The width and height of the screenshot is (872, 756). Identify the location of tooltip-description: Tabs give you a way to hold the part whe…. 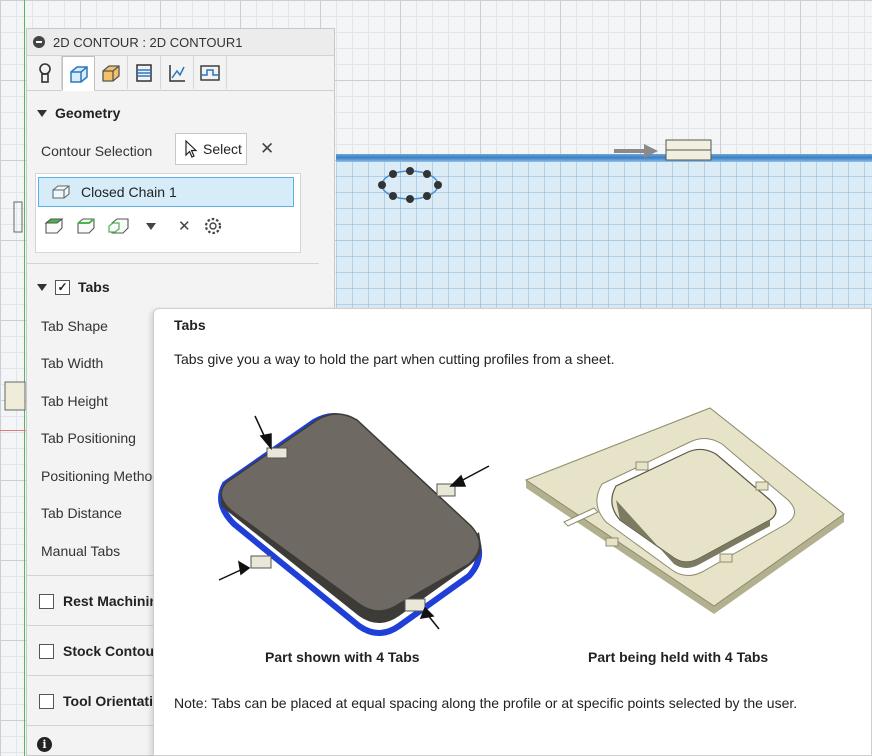
(394, 359).